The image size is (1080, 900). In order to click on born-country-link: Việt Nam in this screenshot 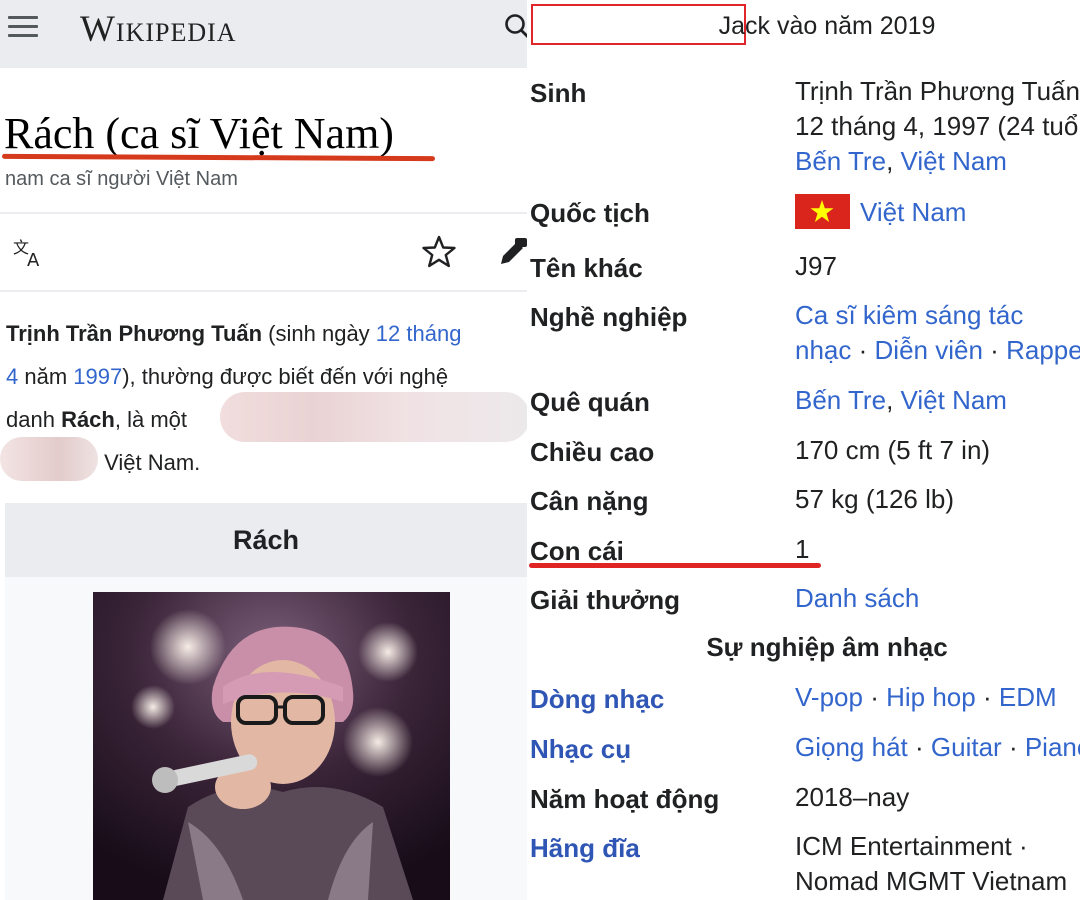, I will do `click(954, 161)`.